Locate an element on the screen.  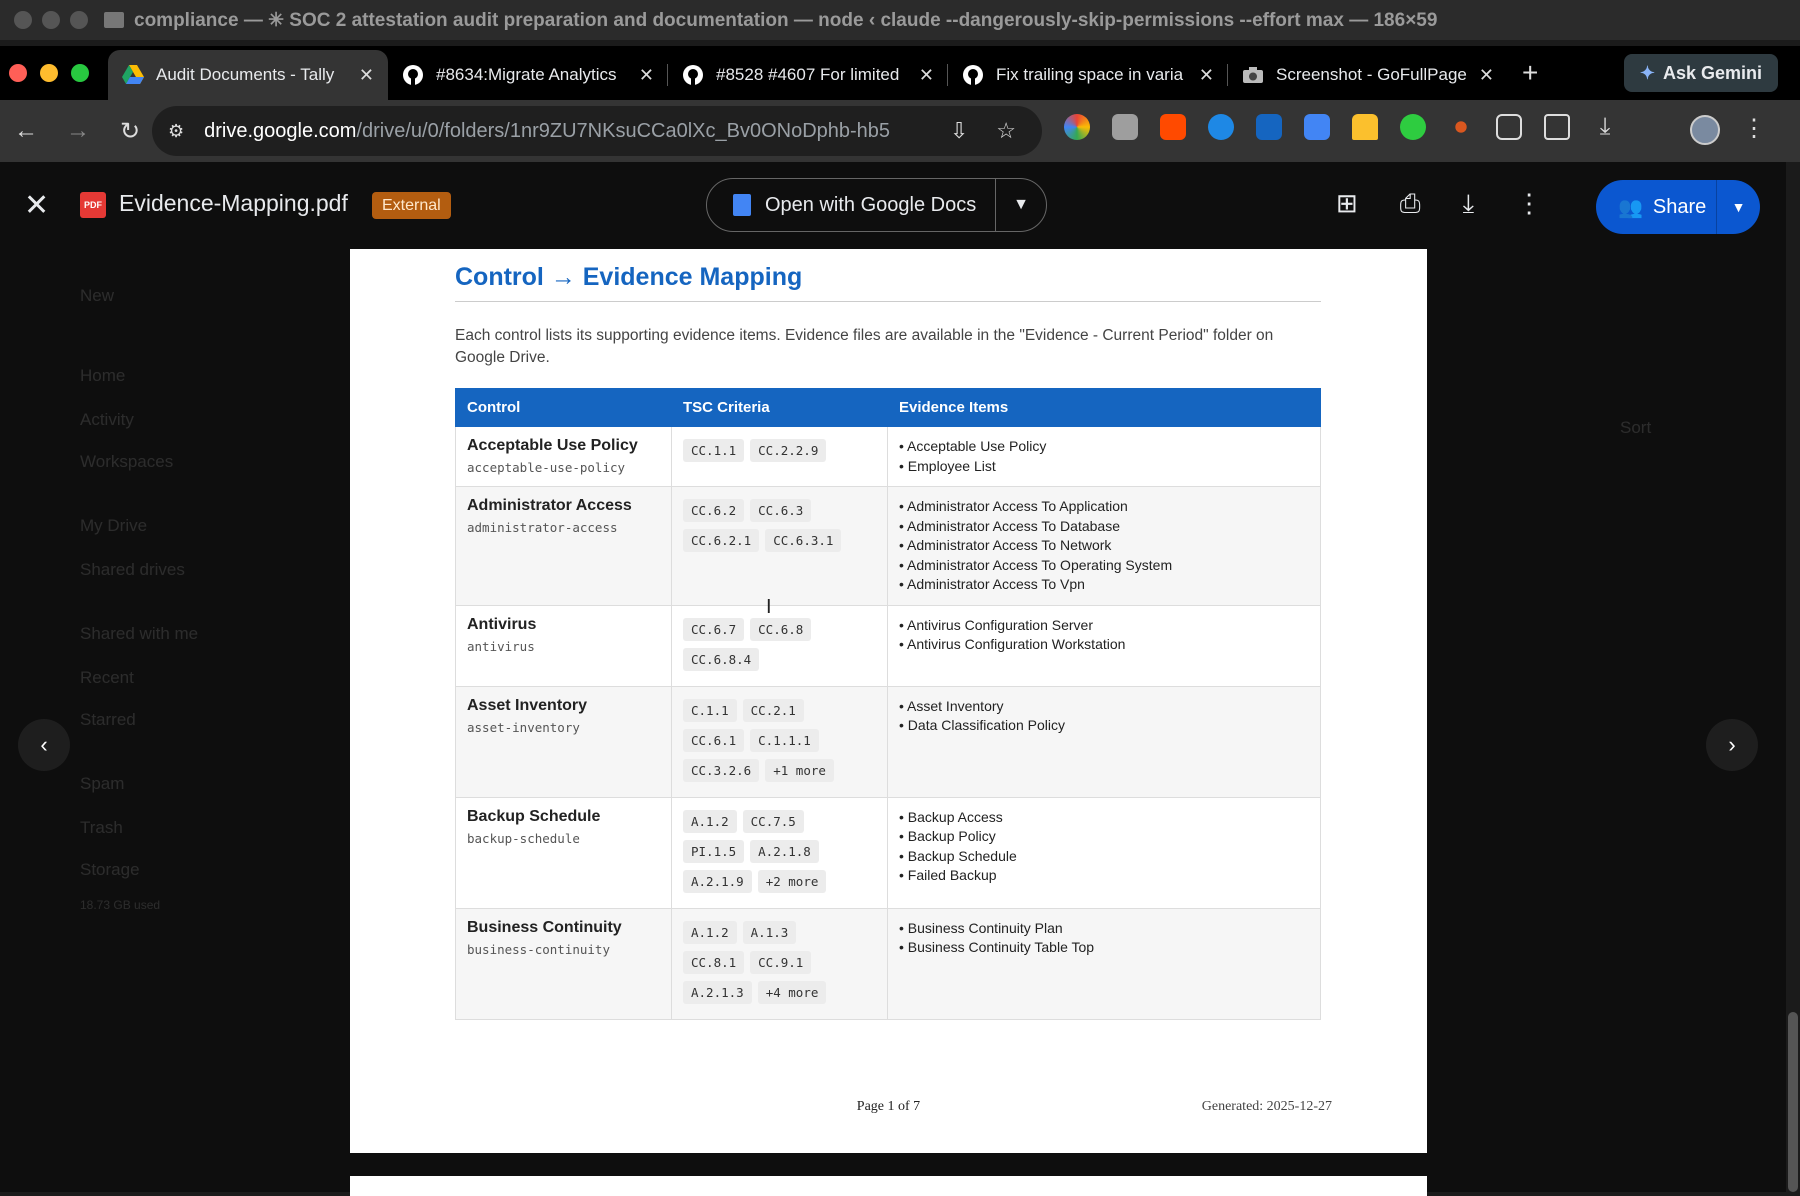
control-cell: Antivirus antivirus is located at coordinates (563, 645).